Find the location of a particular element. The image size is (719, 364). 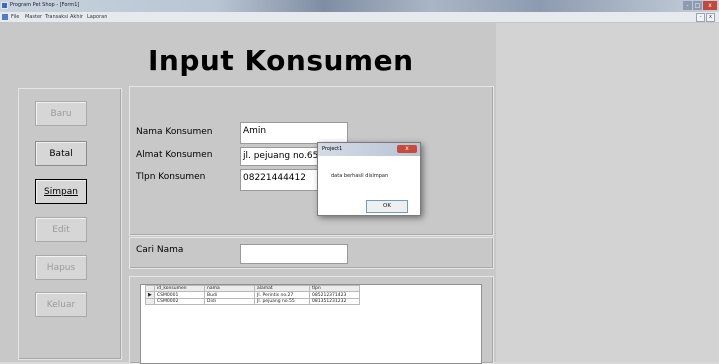

maximize-button: □ is located at coordinates (697, 5).